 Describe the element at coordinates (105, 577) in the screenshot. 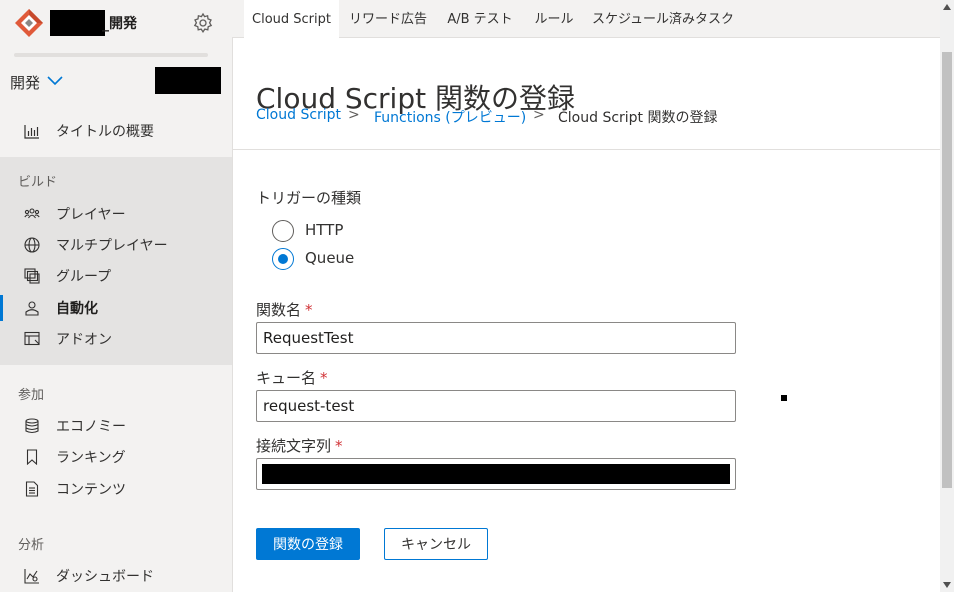

I see `sidebar-item-label: ダッシュボード` at that location.